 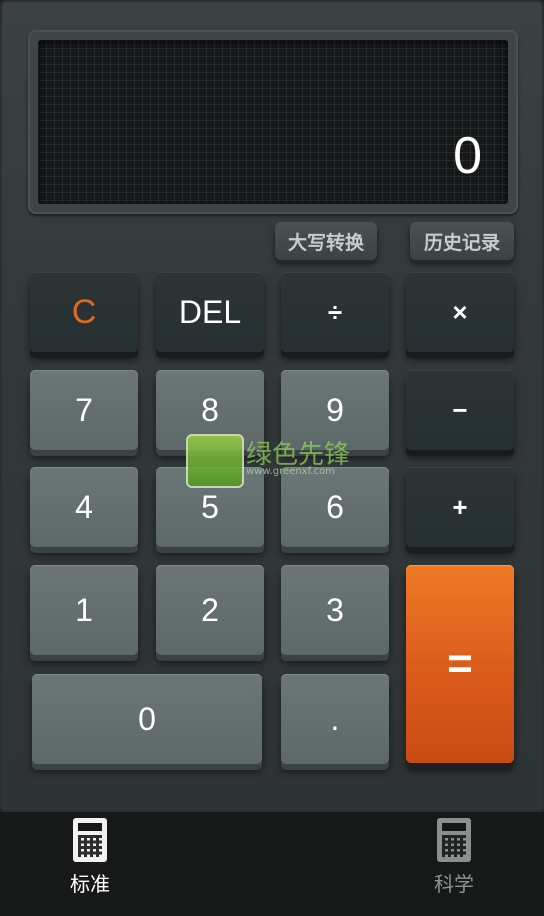 What do you see at coordinates (462, 241) in the screenshot?
I see `history-button: 历史记录` at bounding box center [462, 241].